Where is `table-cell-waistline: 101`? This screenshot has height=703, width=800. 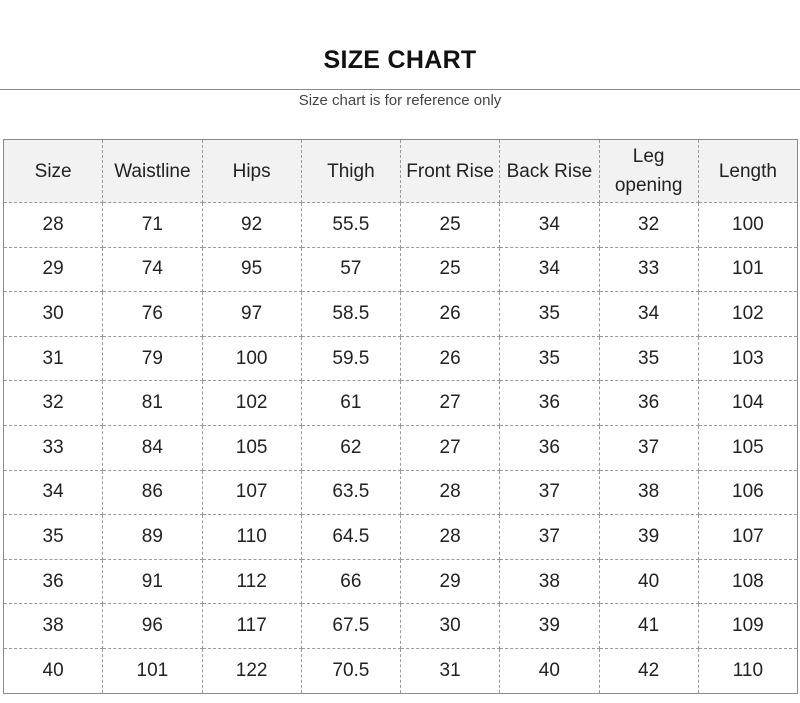
table-cell-waistline: 101 is located at coordinates (152, 670).